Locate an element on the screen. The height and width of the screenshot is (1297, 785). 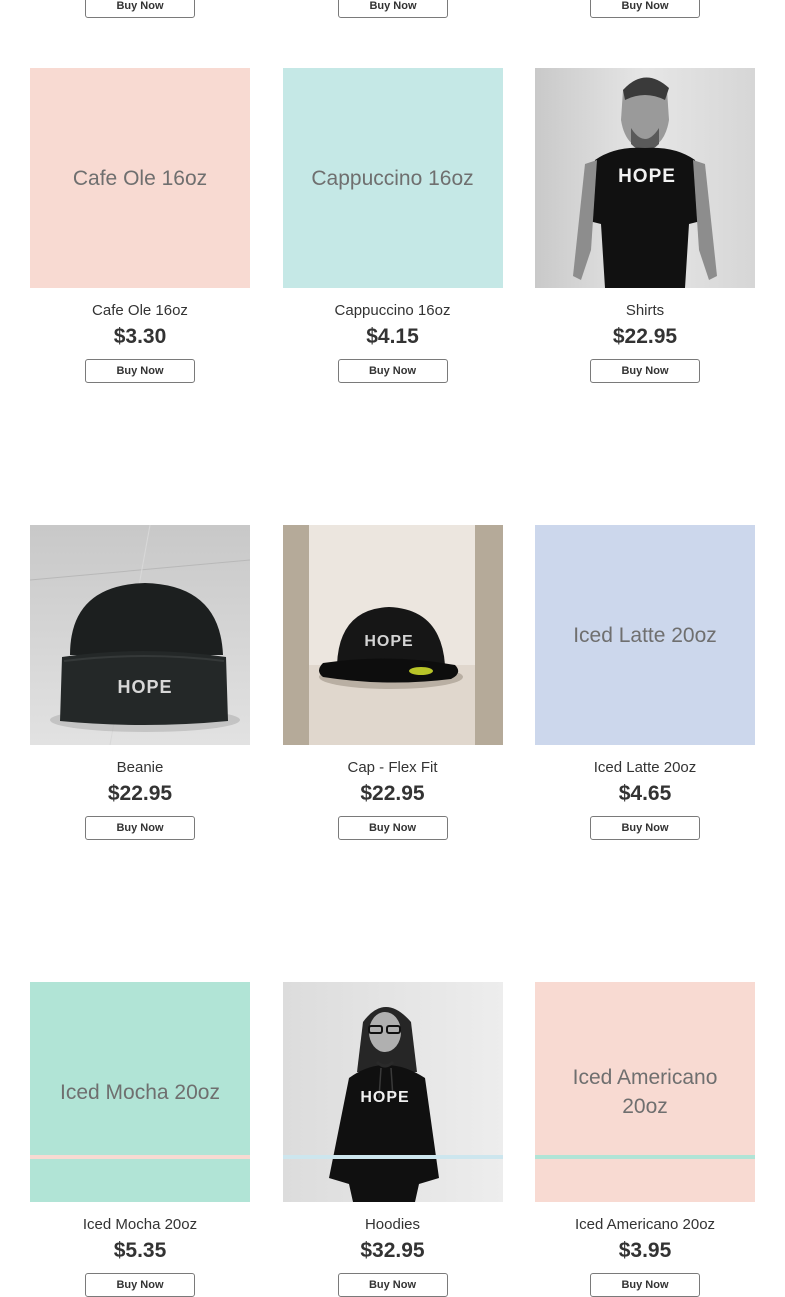
product-card: HOPE Cap - Flex Fit $22.95 Buy Now is located at coordinates (392, 682).